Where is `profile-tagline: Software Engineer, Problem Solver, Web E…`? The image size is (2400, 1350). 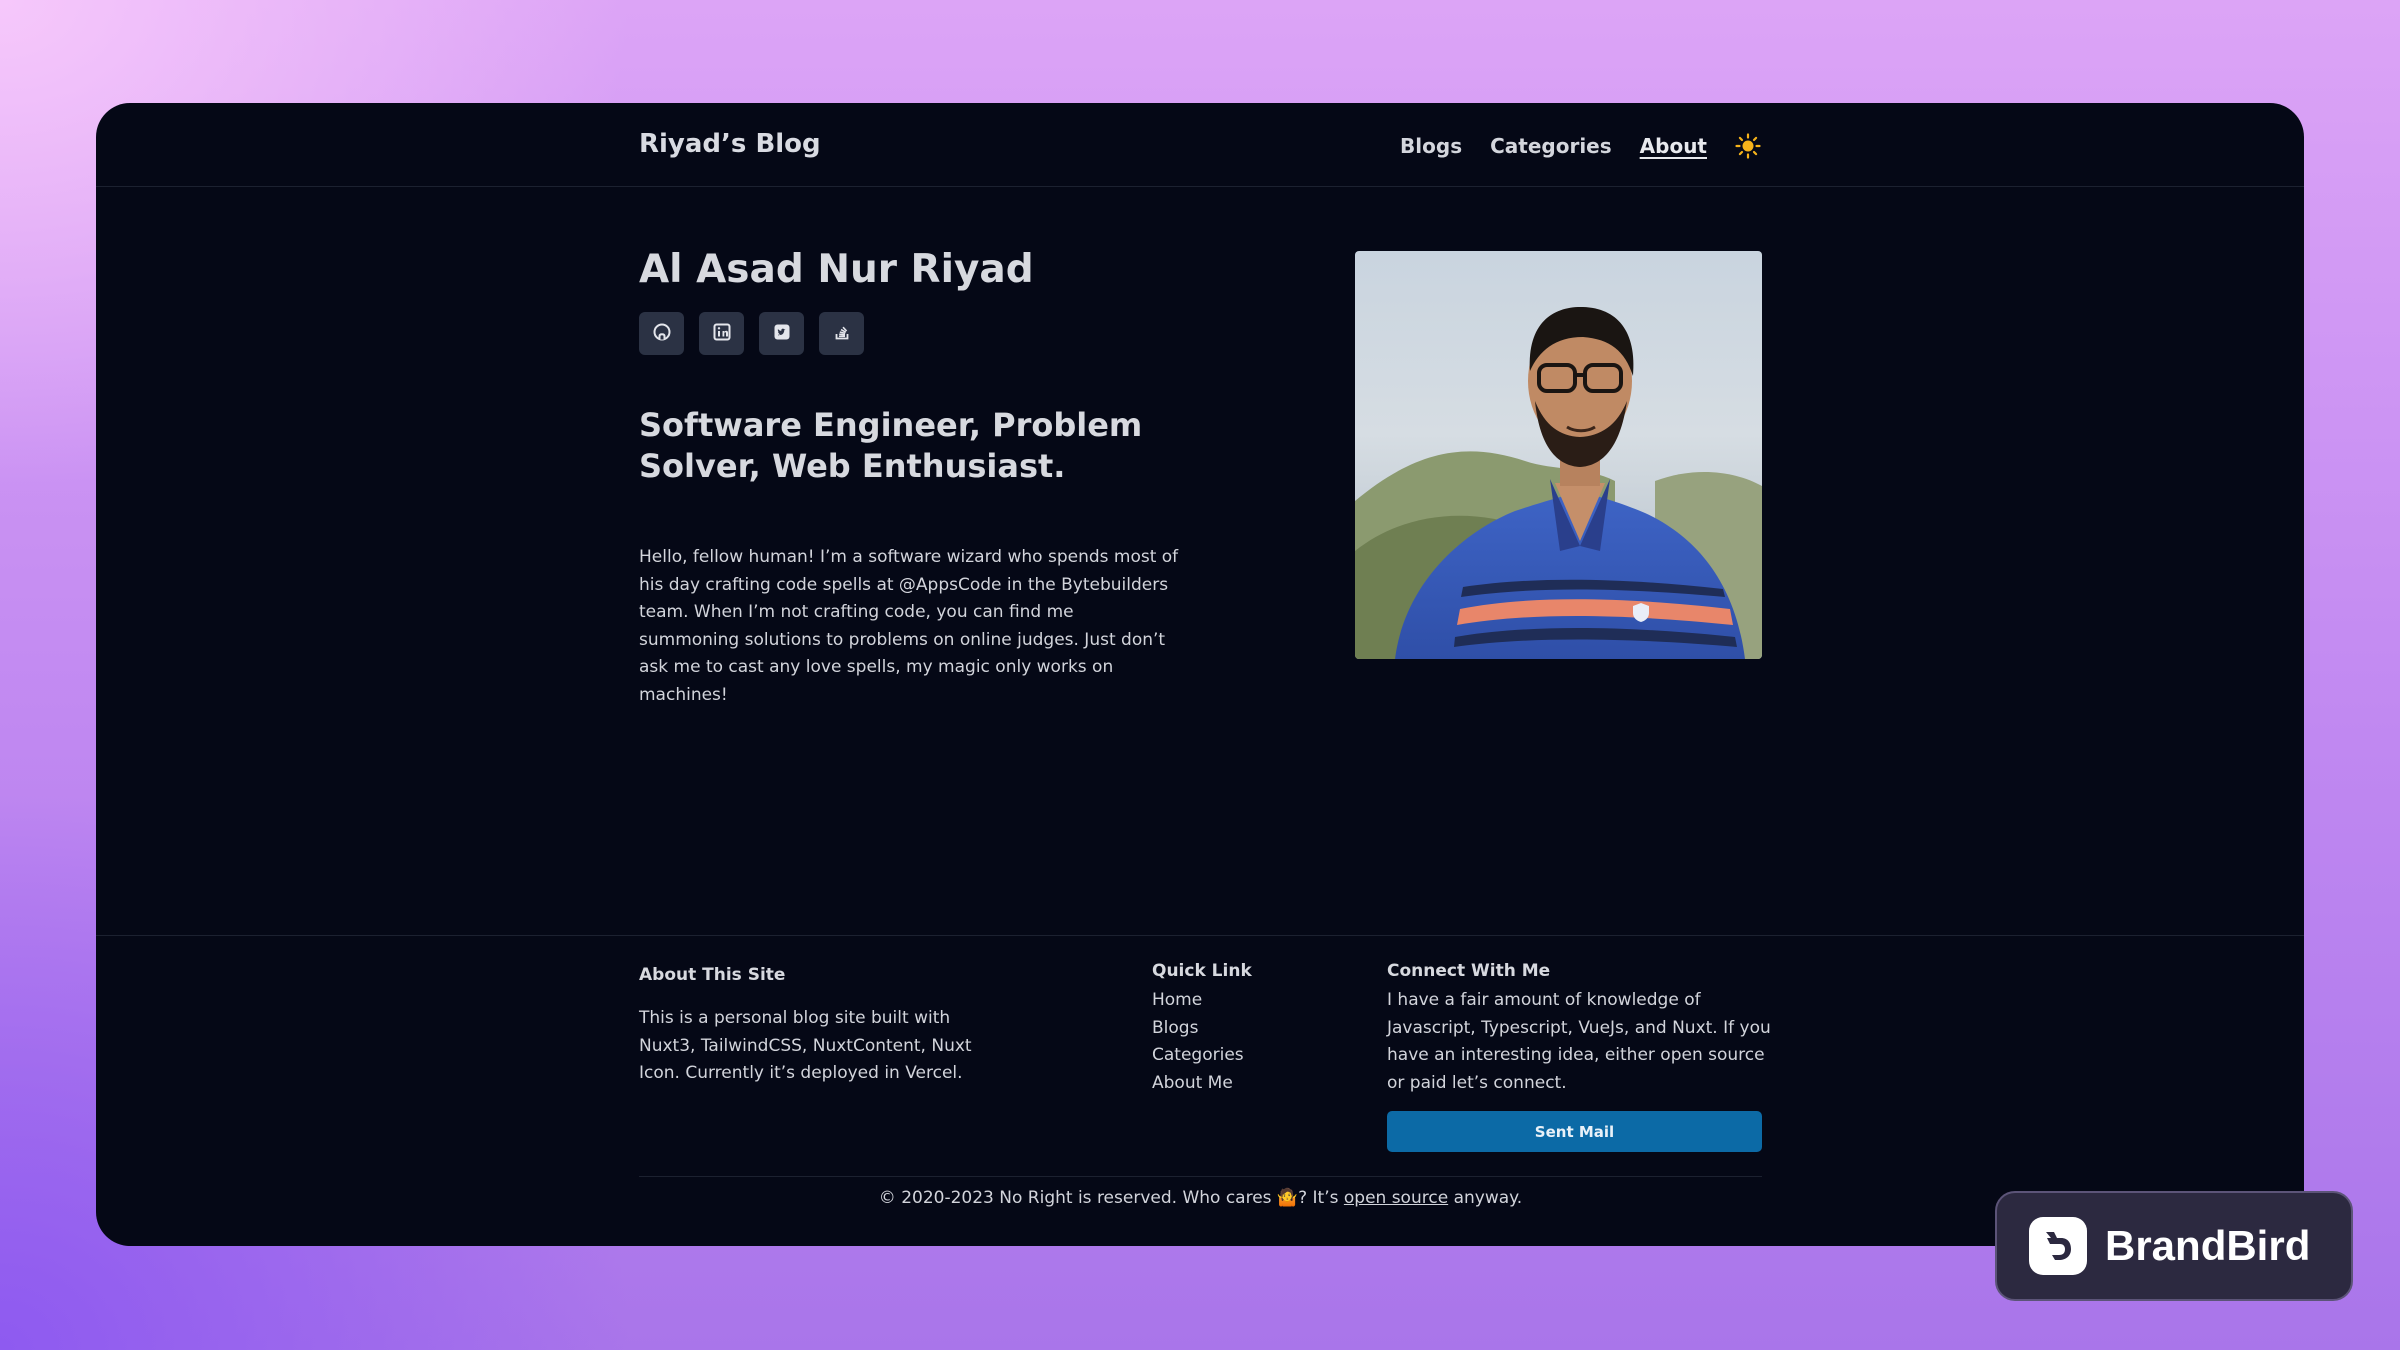
profile-tagline: Software Engineer, Problem Solver, Web E… is located at coordinates (891, 445).